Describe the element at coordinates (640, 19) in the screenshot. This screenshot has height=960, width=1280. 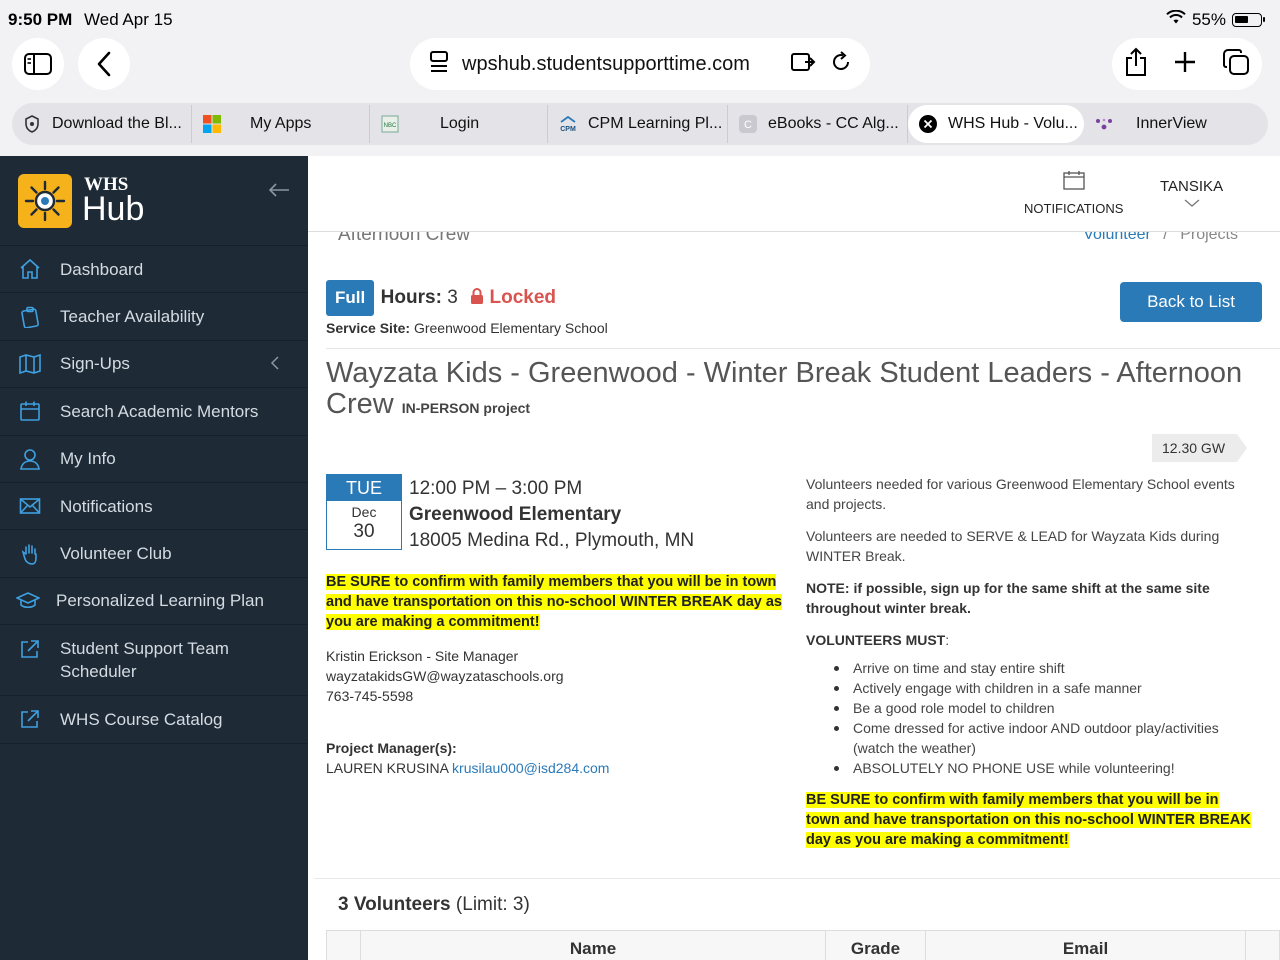
I see `status-bar: 9:50 PM Wed Apr 15 55%` at that location.